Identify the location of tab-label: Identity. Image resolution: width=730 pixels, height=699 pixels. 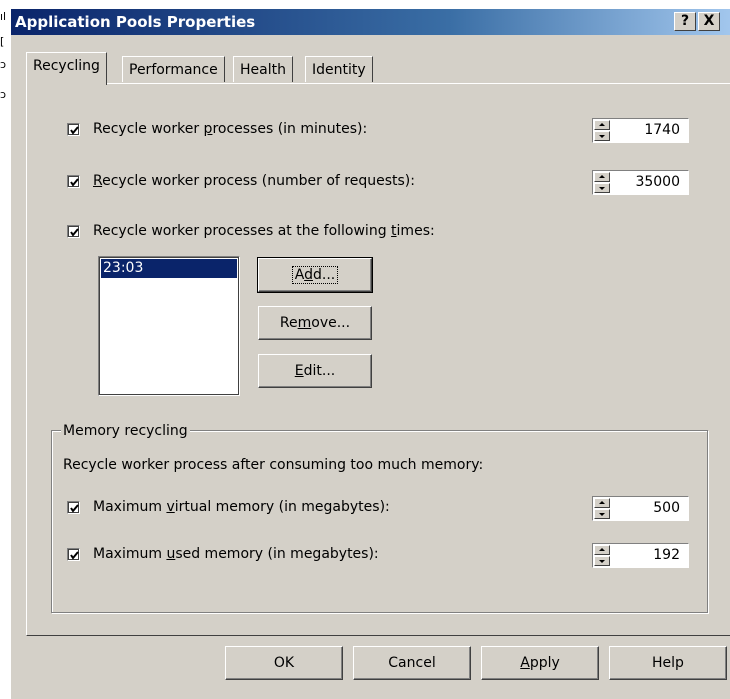
(339, 70).